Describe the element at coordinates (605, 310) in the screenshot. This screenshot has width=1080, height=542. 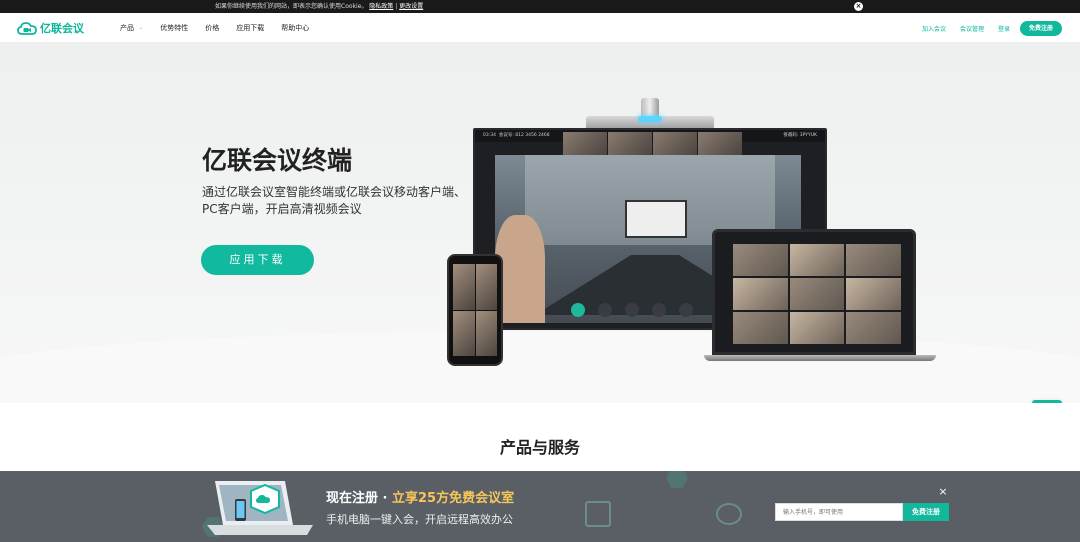
I see `camera-icon` at that location.